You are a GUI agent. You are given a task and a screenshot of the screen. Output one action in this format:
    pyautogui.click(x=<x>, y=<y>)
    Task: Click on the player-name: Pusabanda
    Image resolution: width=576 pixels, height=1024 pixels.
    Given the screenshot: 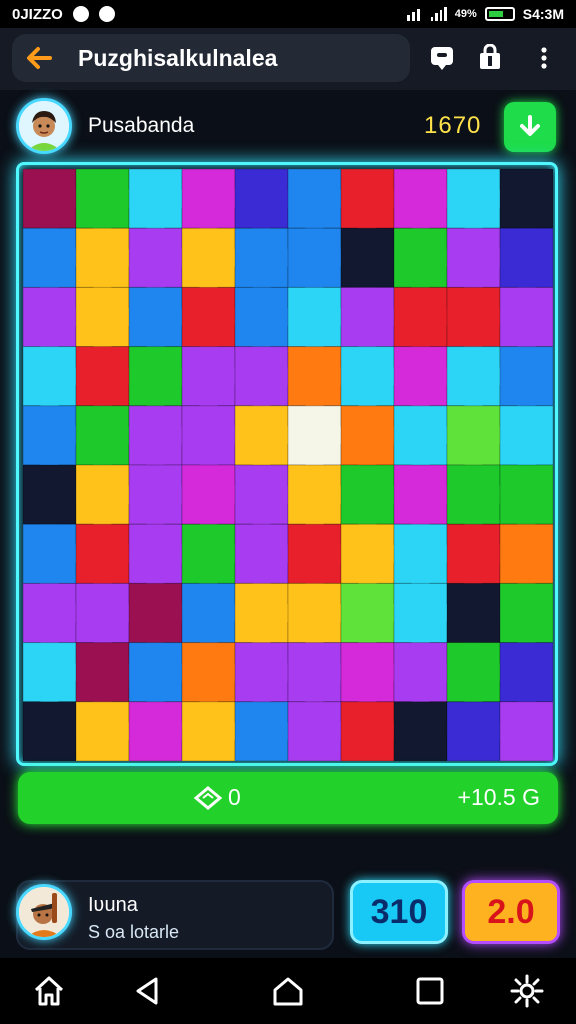 What is the action you would take?
    pyautogui.click(x=141, y=125)
    